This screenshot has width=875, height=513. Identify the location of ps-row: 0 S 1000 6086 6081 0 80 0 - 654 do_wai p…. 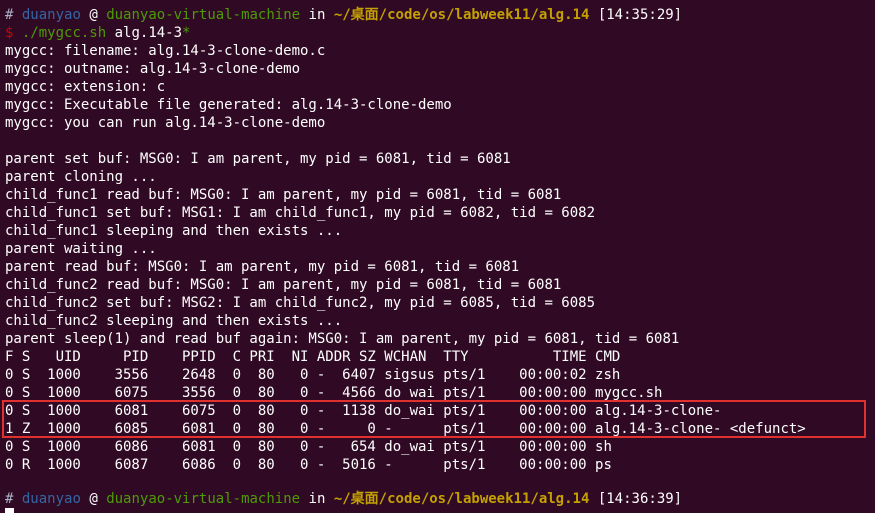
(308, 447).